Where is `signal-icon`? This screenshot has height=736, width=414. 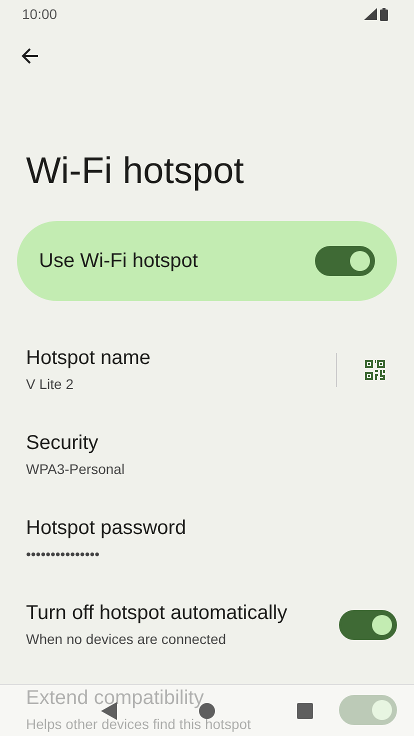 signal-icon is located at coordinates (370, 14).